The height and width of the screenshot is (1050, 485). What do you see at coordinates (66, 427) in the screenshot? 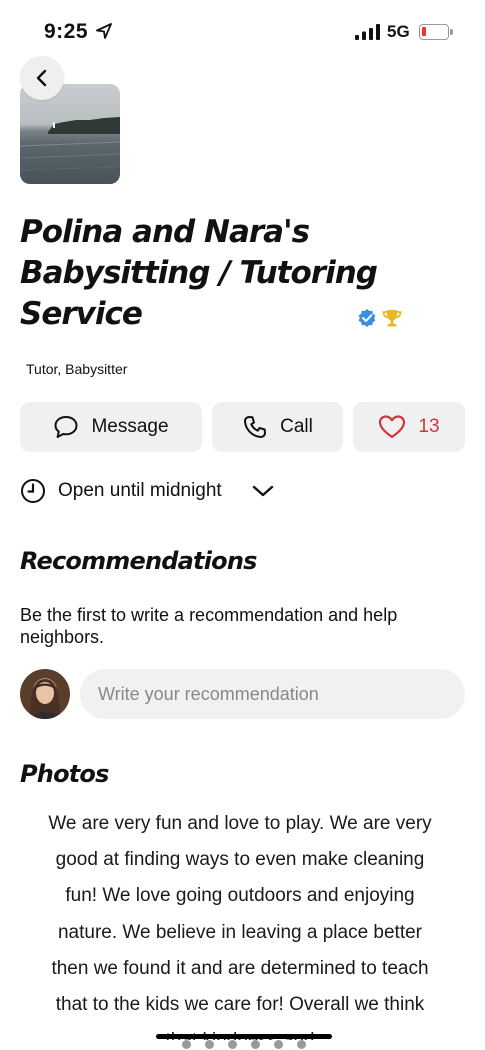
I see `chat-bubble-icon` at bounding box center [66, 427].